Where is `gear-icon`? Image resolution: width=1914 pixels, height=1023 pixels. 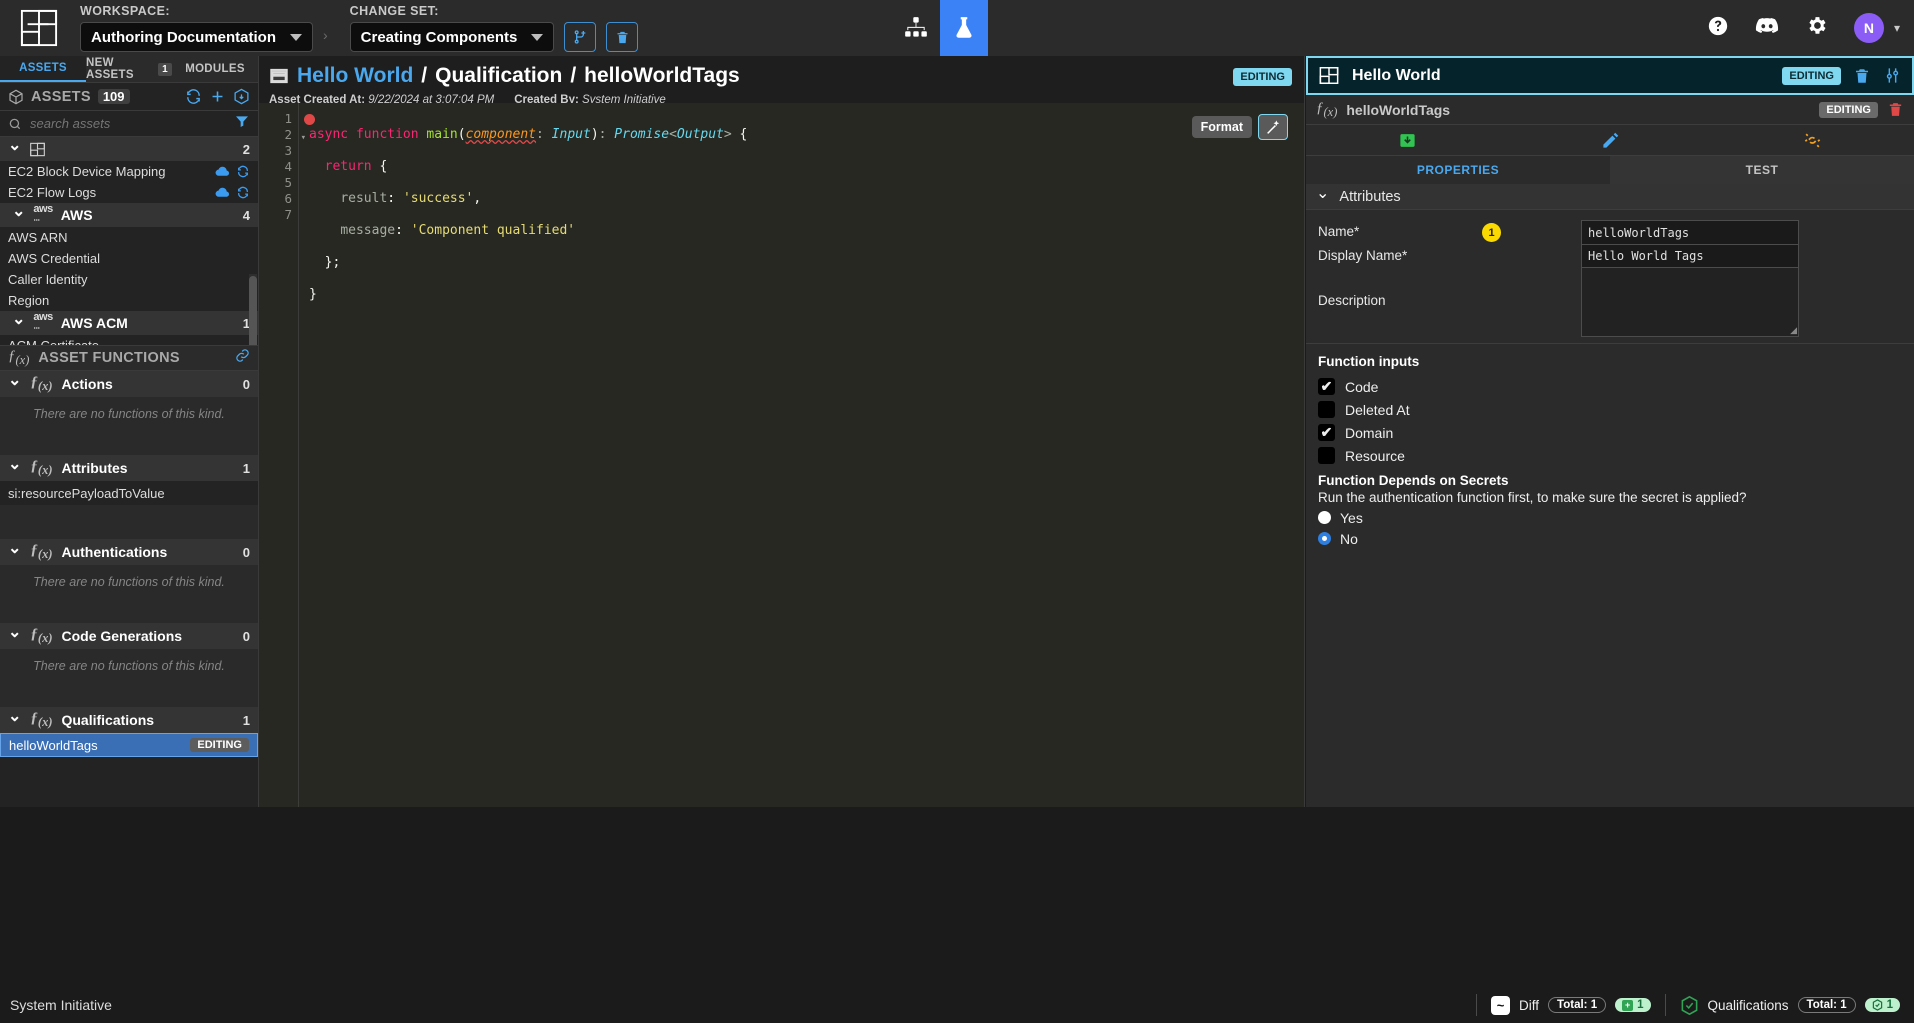 gear-icon is located at coordinates (1817, 25).